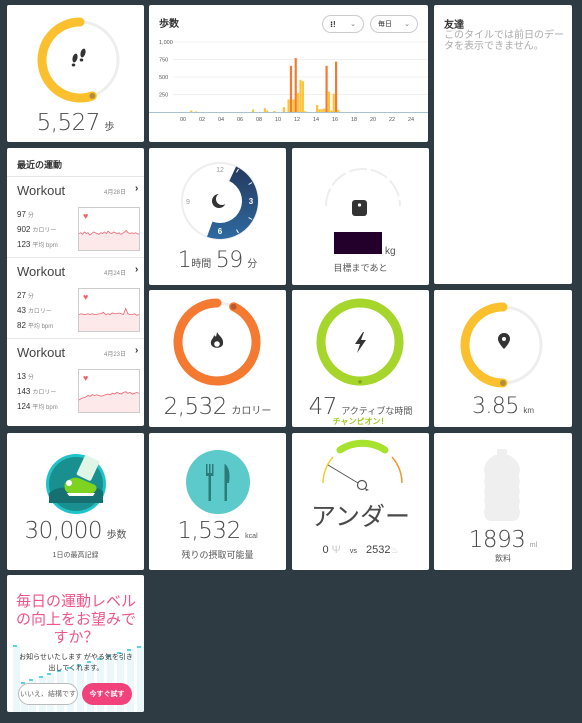 The height and width of the screenshot is (723, 582). Describe the element at coordinates (251, 536) in the screenshot. I see `food-unit: kcal` at that location.